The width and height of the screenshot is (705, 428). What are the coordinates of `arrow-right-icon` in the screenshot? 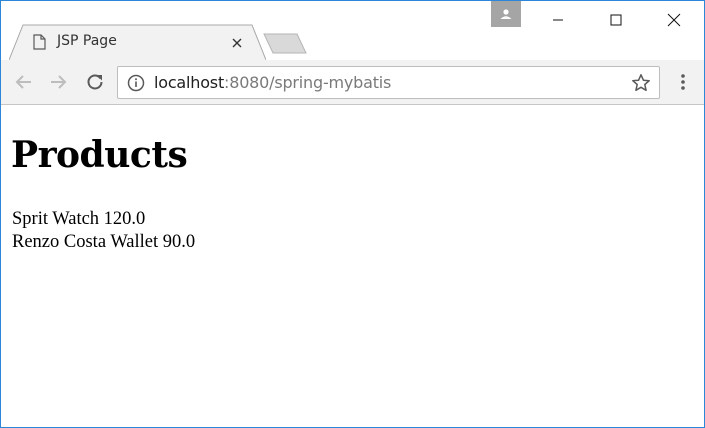 It's located at (59, 82).